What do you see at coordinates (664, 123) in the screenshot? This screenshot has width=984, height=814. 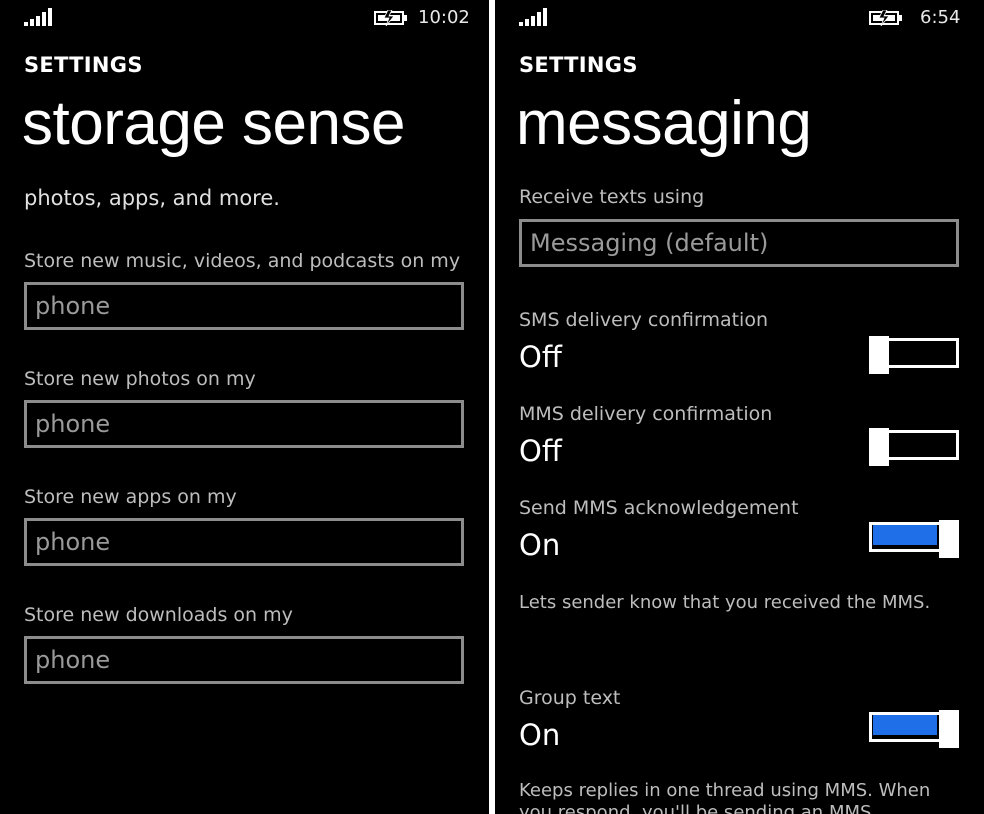 I see `page-title: messaging` at bounding box center [664, 123].